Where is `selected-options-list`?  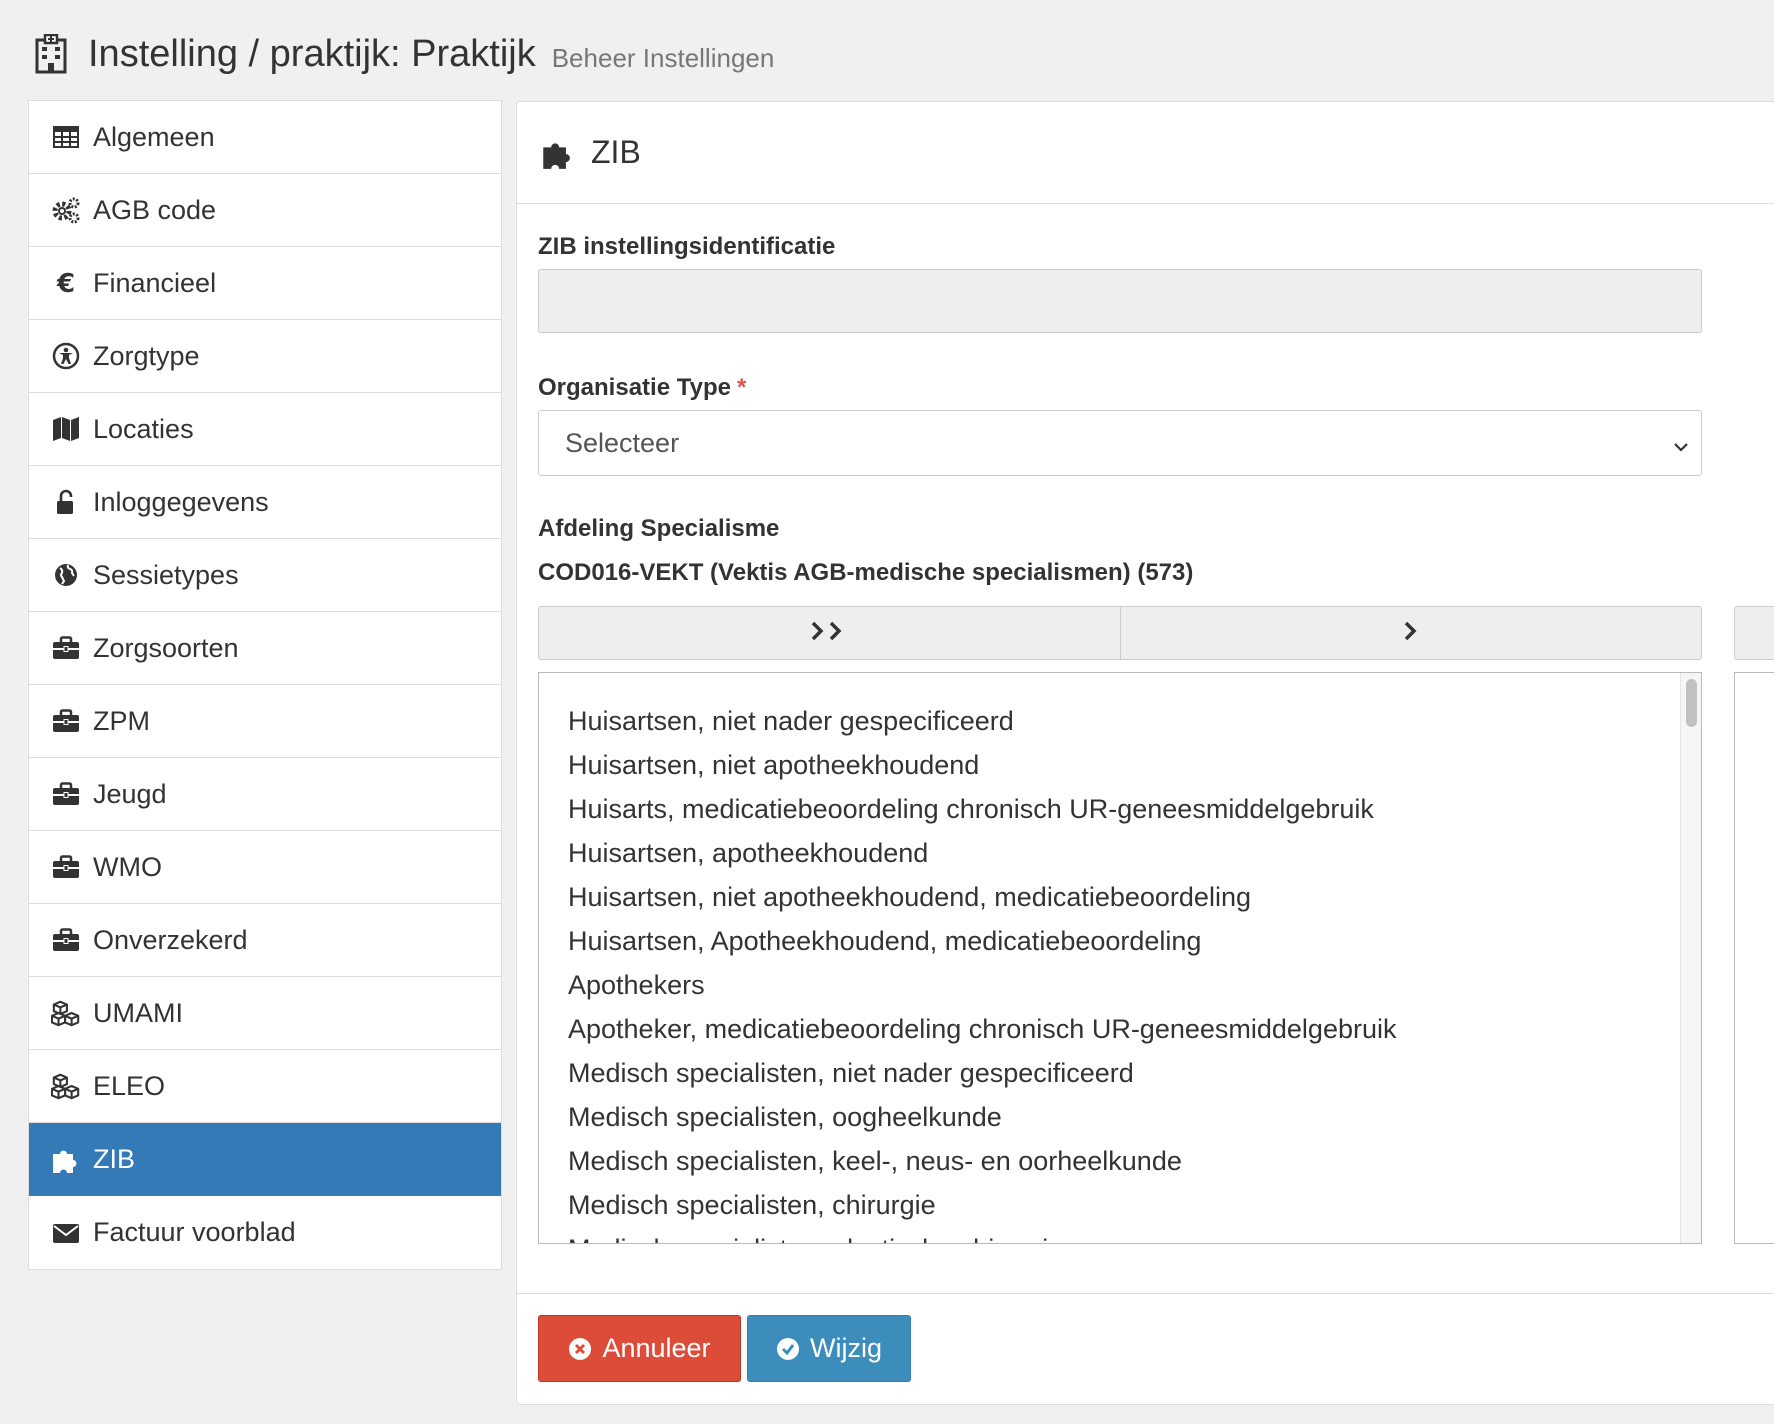
selected-options-list is located at coordinates (1754, 958).